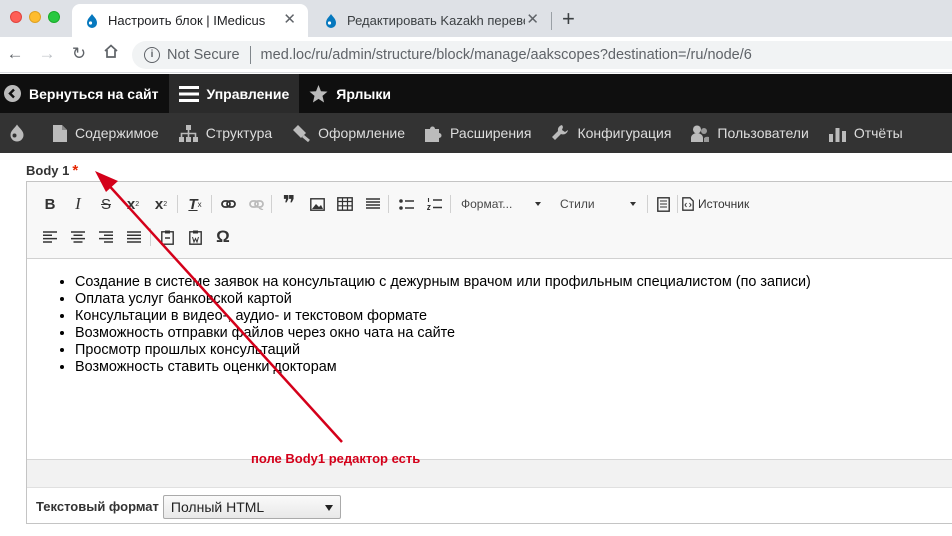 The image size is (952, 536). What do you see at coordinates (152, 55) in the screenshot?
I see `info-icon: i` at bounding box center [152, 55].